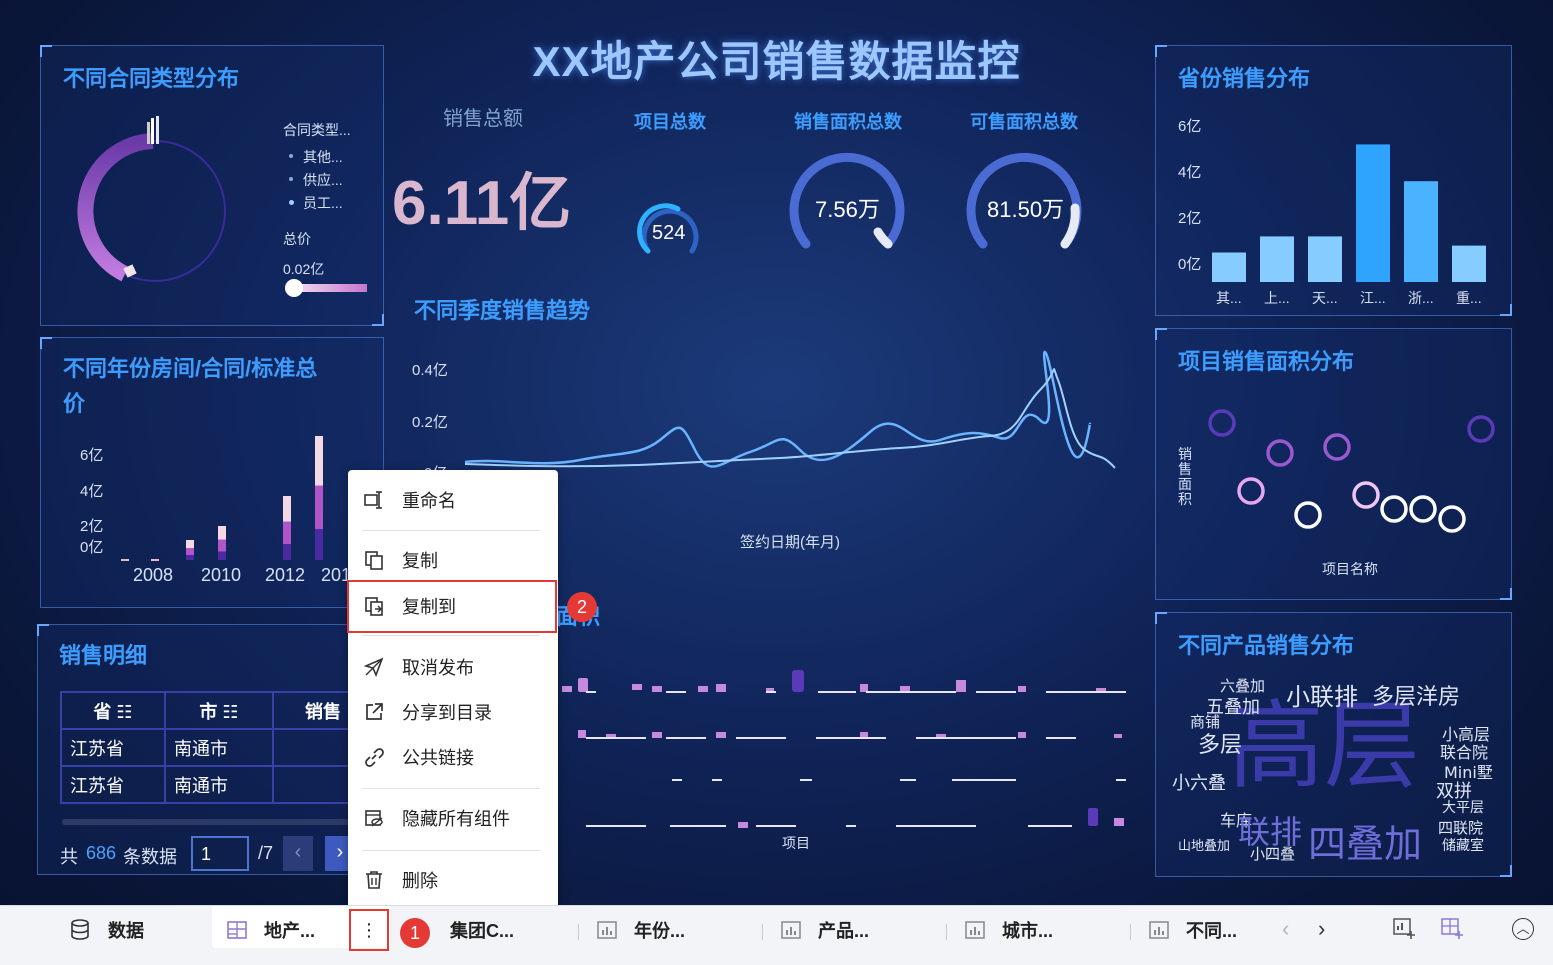  Describe the element at coordinates (453, 880) in the screenshot. I see `delete-menu-item: 删除` at that location.